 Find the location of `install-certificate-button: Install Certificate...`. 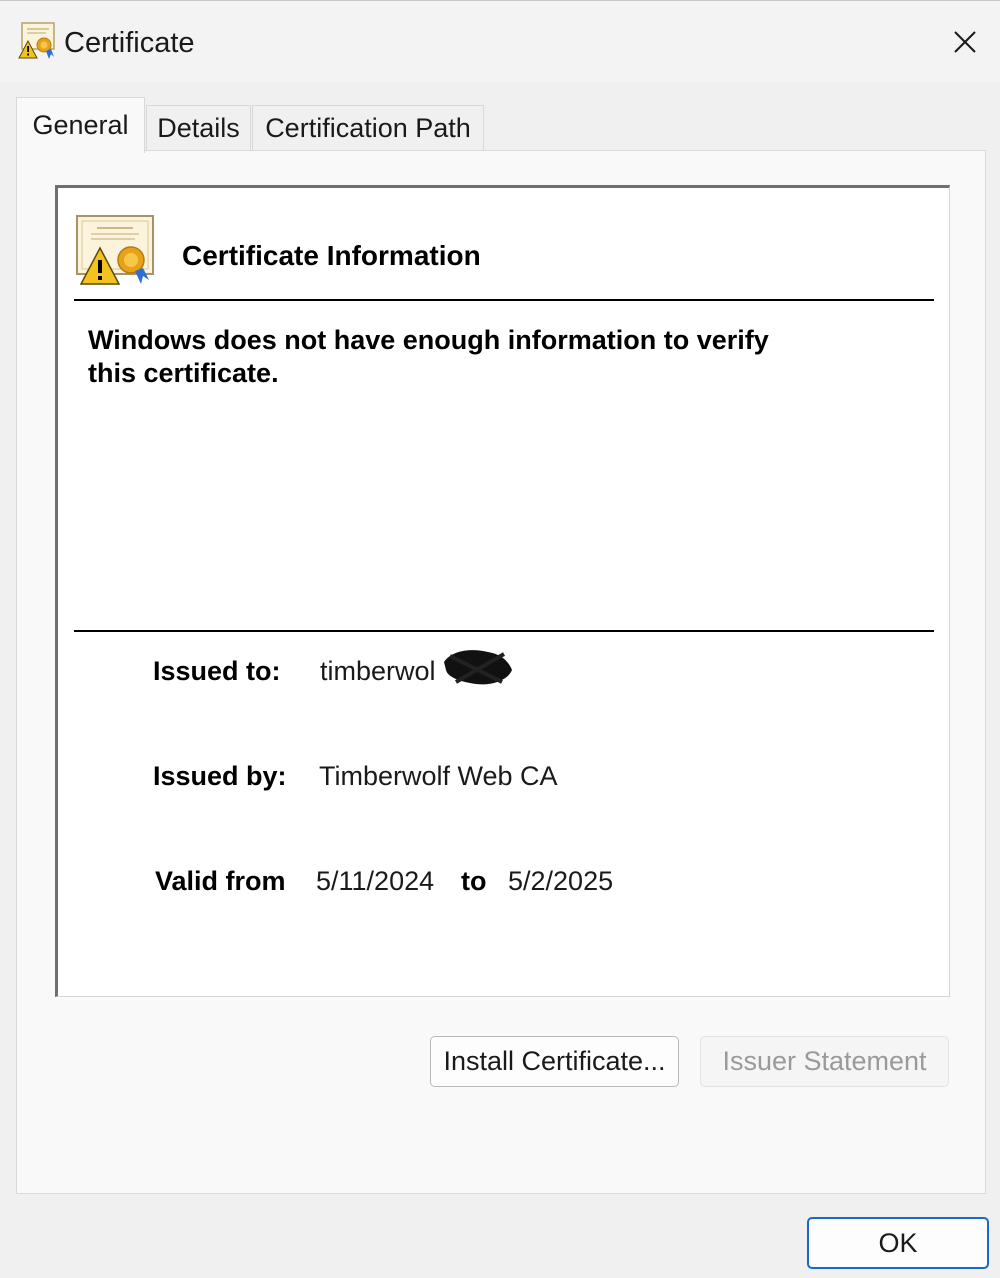

install-certificate-button: Install Certificate... is located at coordinates (554, 1061).